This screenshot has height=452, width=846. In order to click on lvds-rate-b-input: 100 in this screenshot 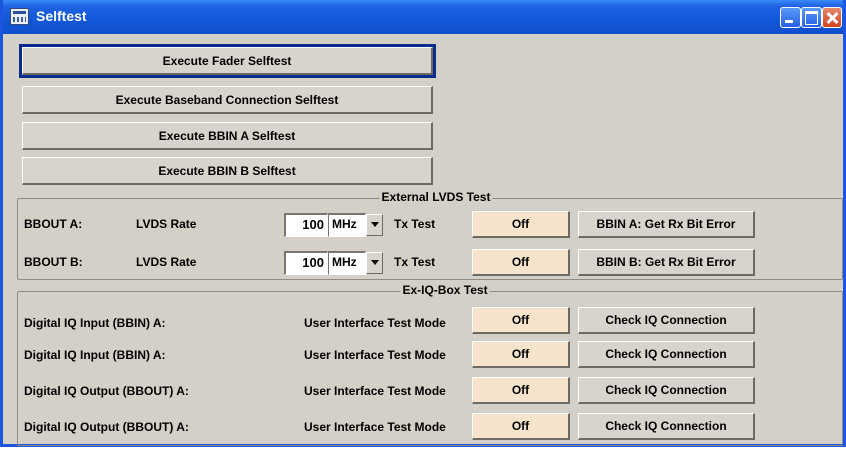, I will do `click(306, 263)`.